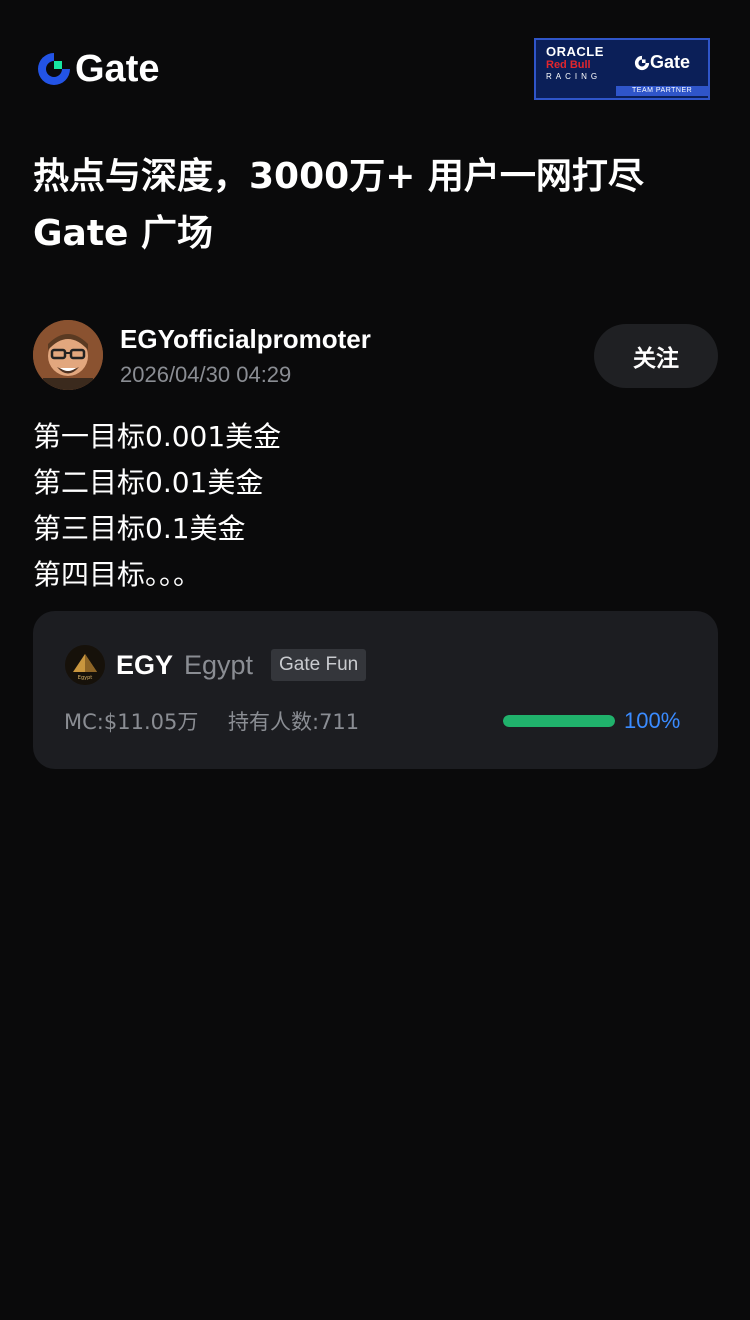  What do you see at coordinates (206, 374) in the screenshot?
I see `post-timestamp: 2026/04/30 04:29` at bounding box center [206, 374].